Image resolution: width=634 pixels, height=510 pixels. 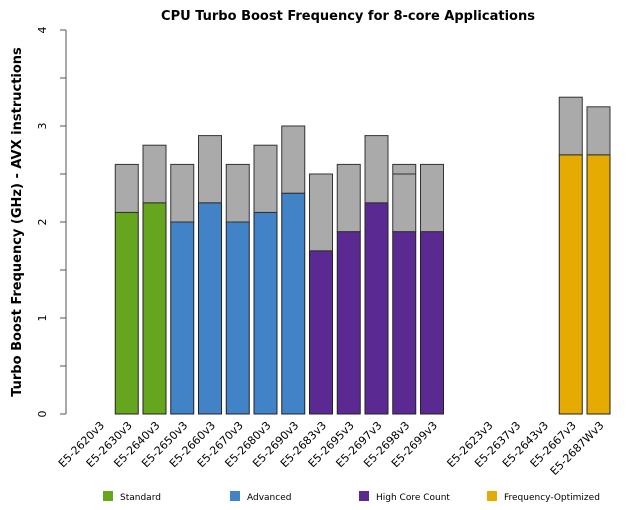 I want to click on legend-label: Standard, so click(x=140, y=498).